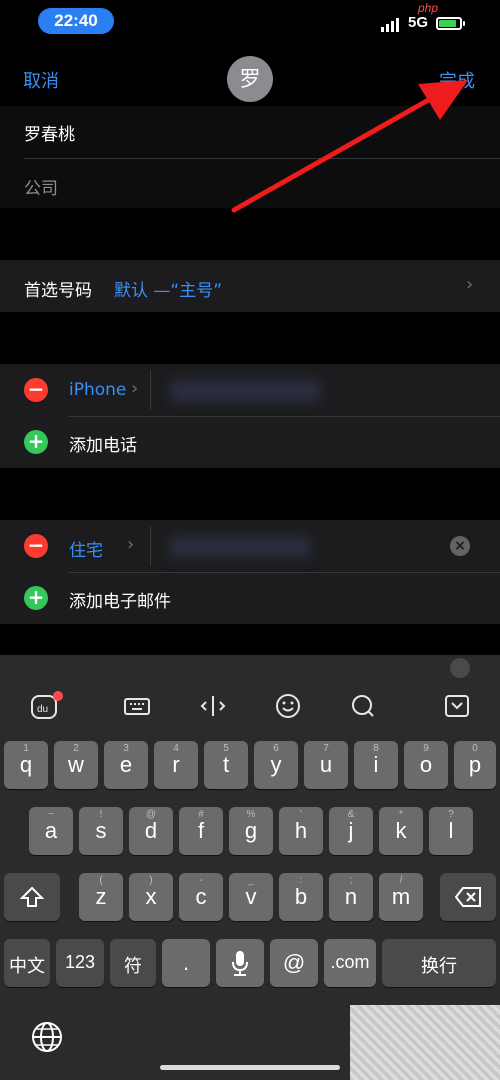 This screenshot has width=500, height=1080. I want to click on email-label: 住宅, so click(86, 548).